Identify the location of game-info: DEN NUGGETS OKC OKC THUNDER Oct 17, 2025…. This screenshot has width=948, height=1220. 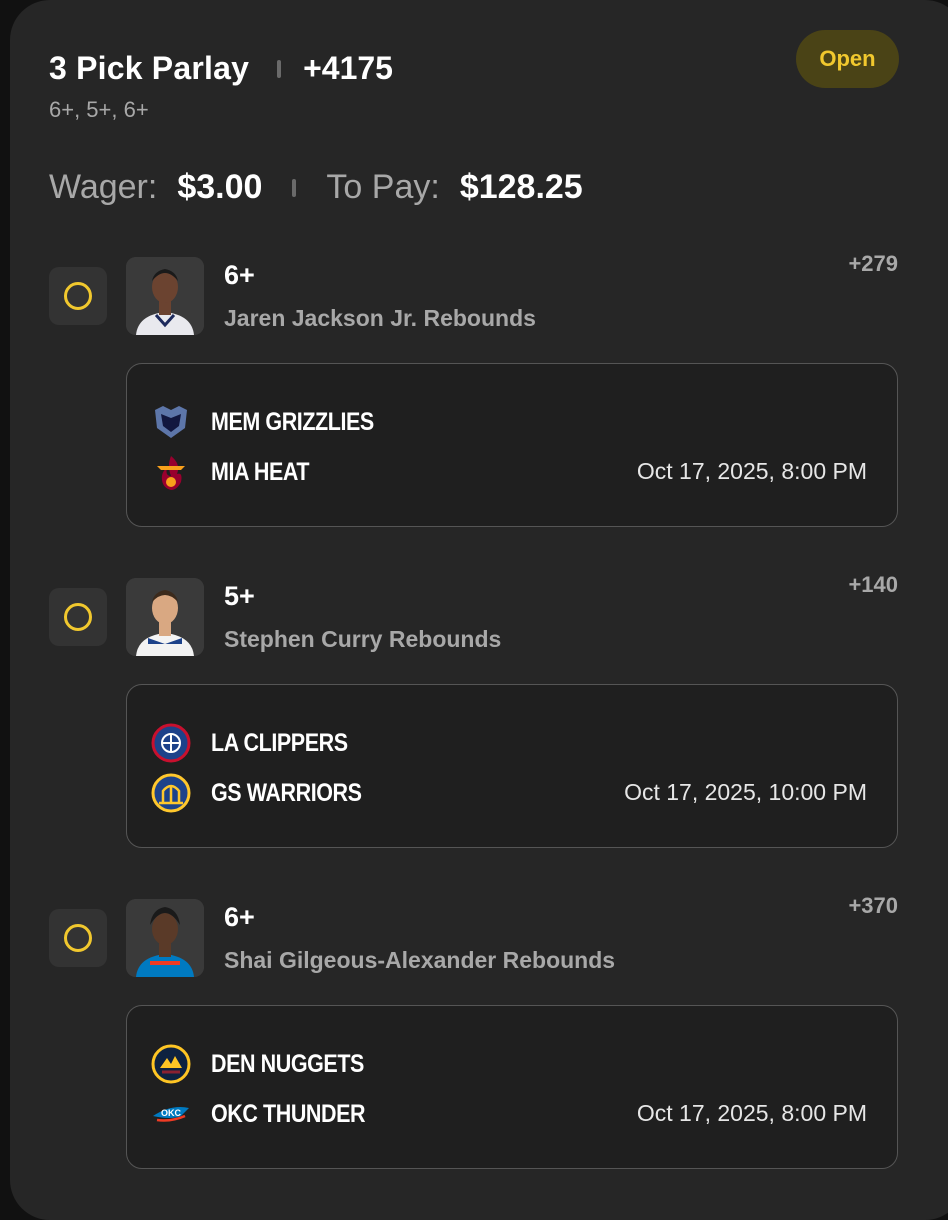
(512, 1087).